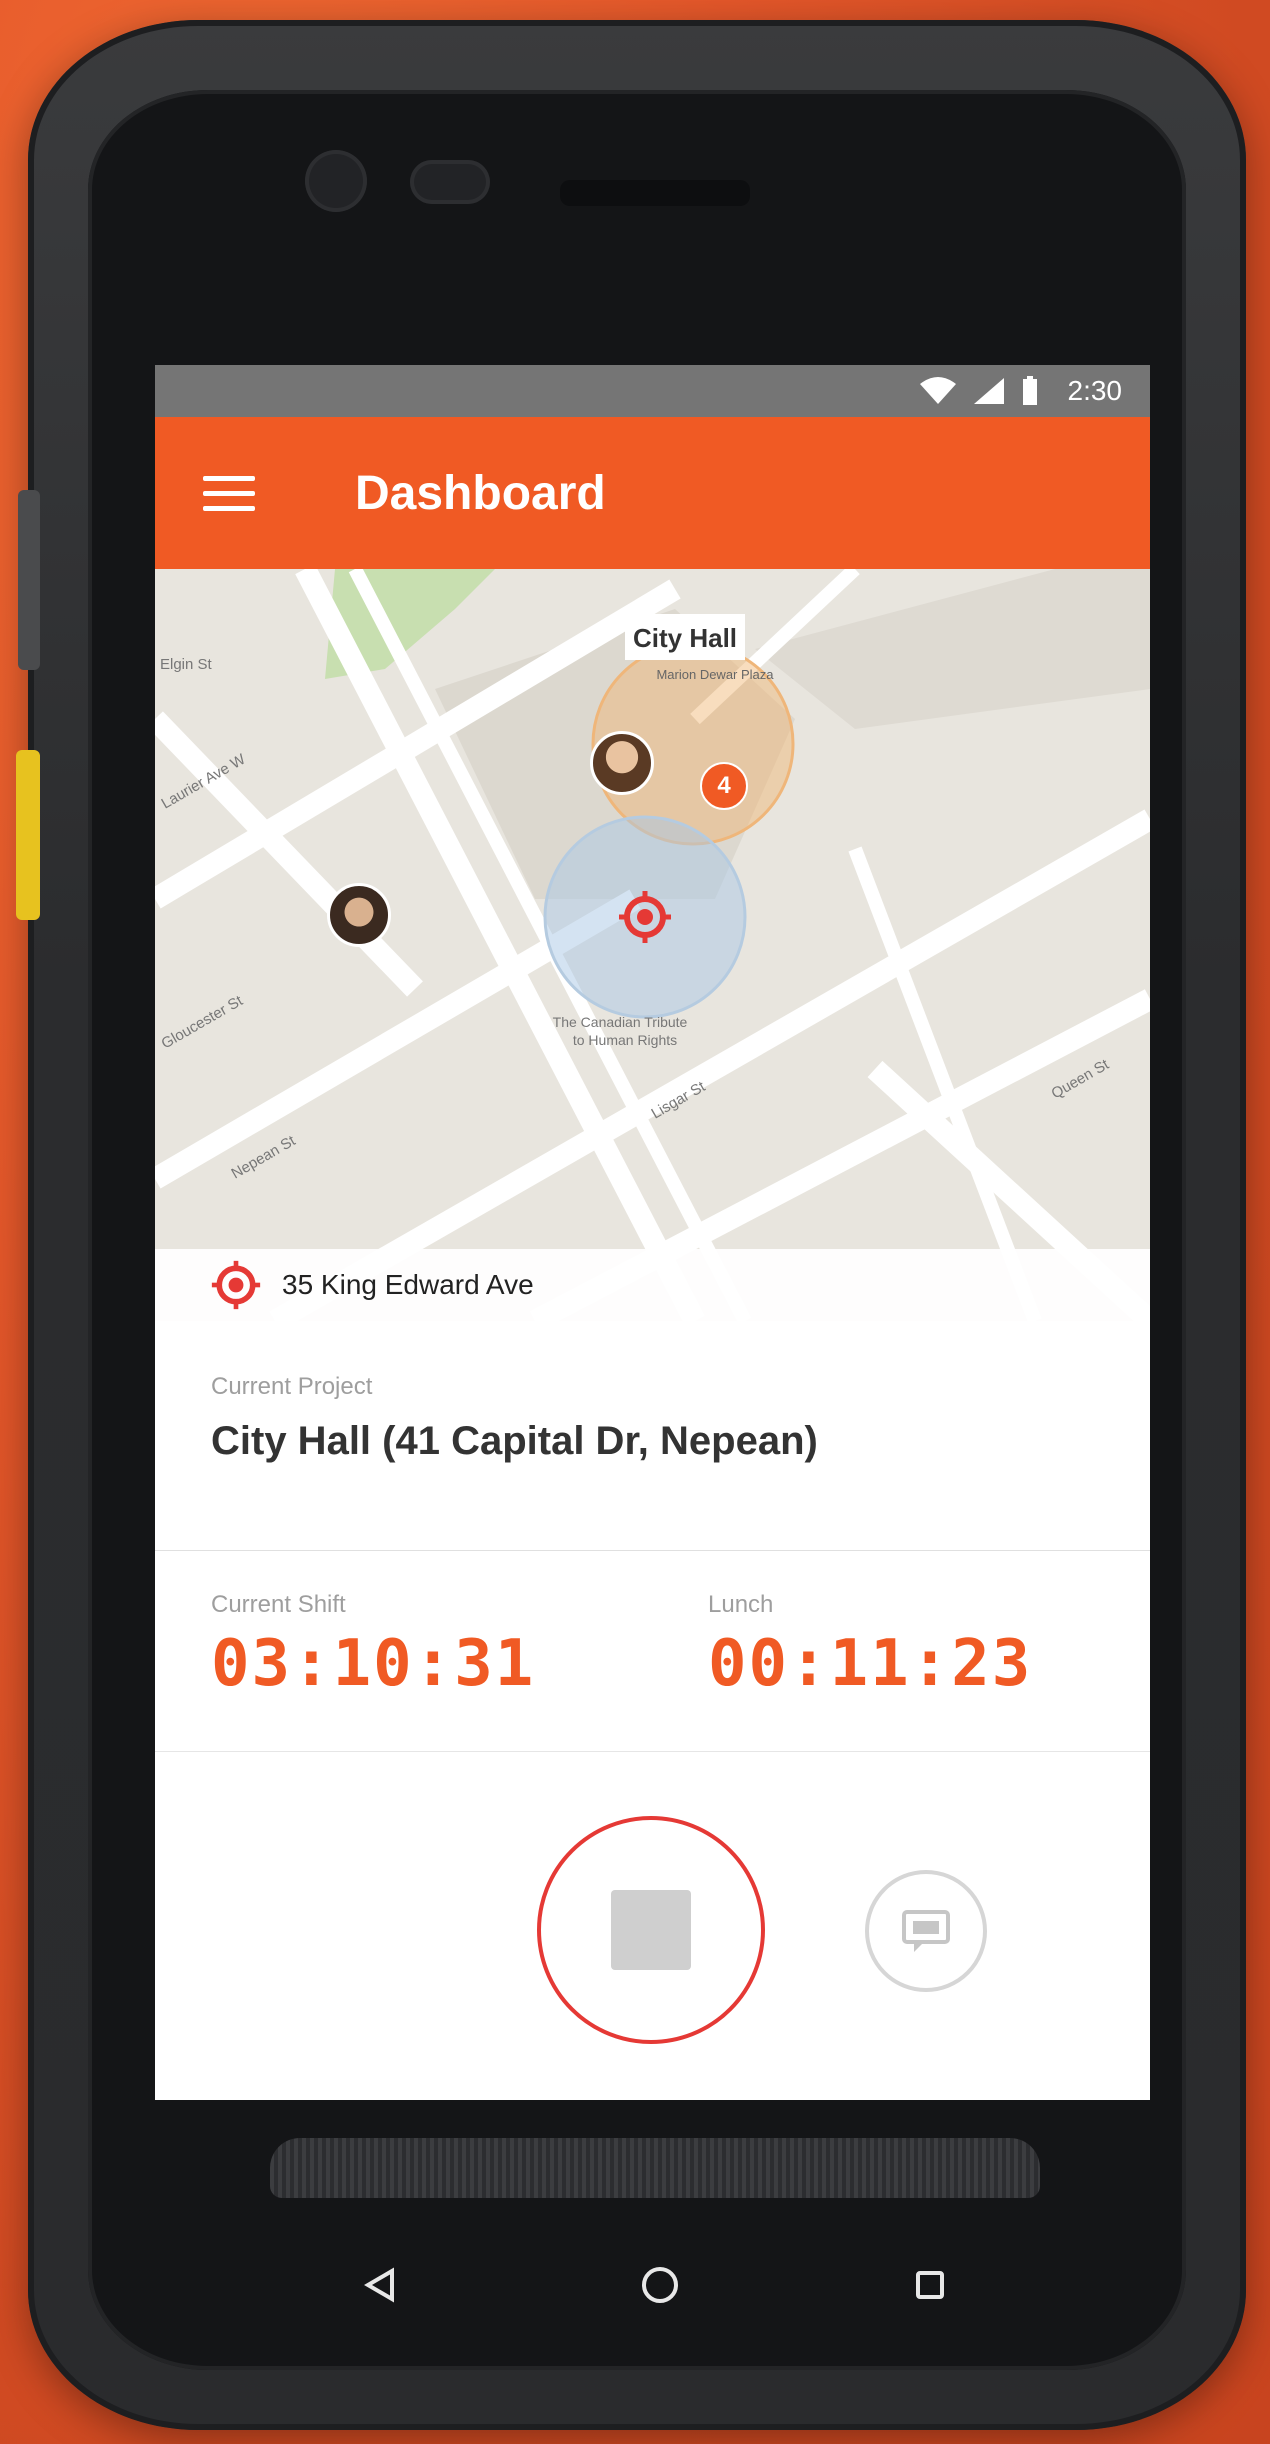  I want to click on cluster-badge: 4, so click(724, 786).